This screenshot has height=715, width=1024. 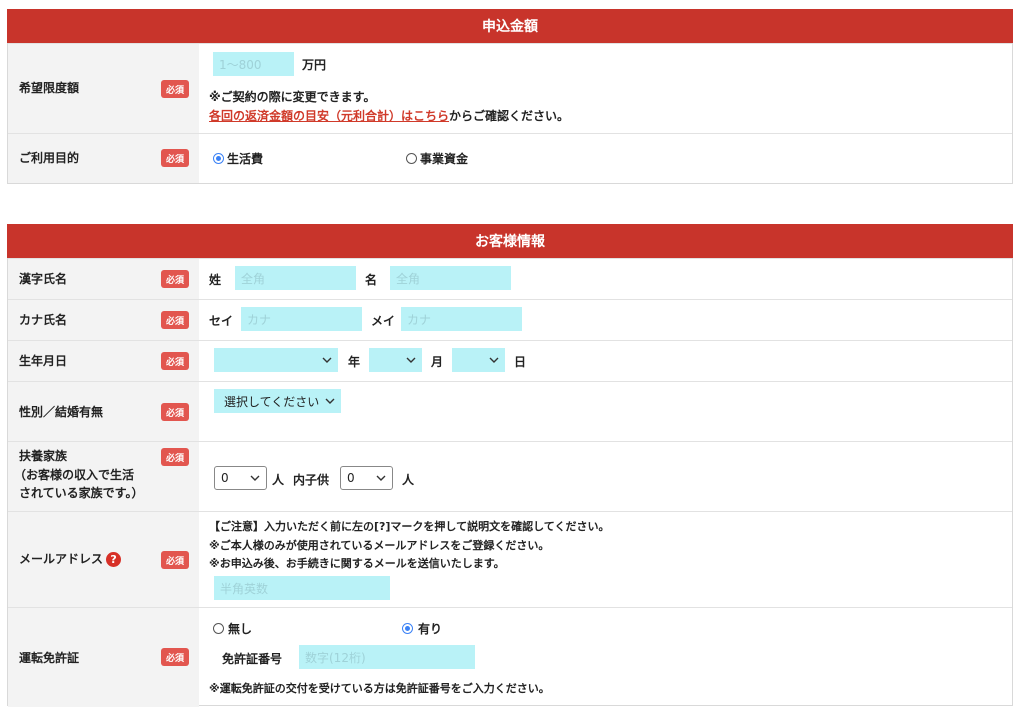 What do you see at coordinates (371, 280) in the screenshot?
I see `mei-label: 名` at bounding box center [371, 280].